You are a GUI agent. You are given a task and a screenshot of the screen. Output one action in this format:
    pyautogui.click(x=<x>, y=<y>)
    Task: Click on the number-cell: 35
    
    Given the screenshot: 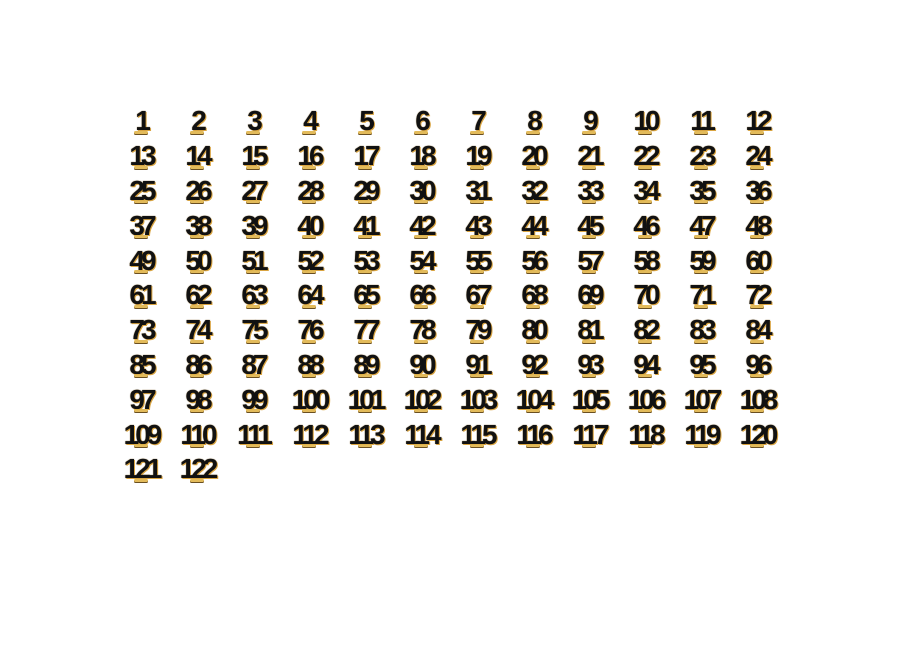 What is the action you would take?
    pyautogui.click(x=701, y=191)
    